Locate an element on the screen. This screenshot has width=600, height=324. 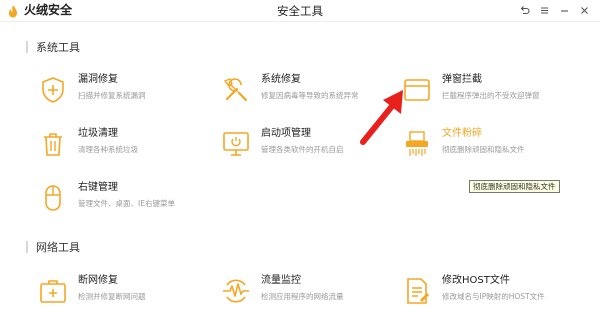
tool-junk-cleanup: 垃圾清理 清理各种系统垃圾 is located at coordinates (128, 145).